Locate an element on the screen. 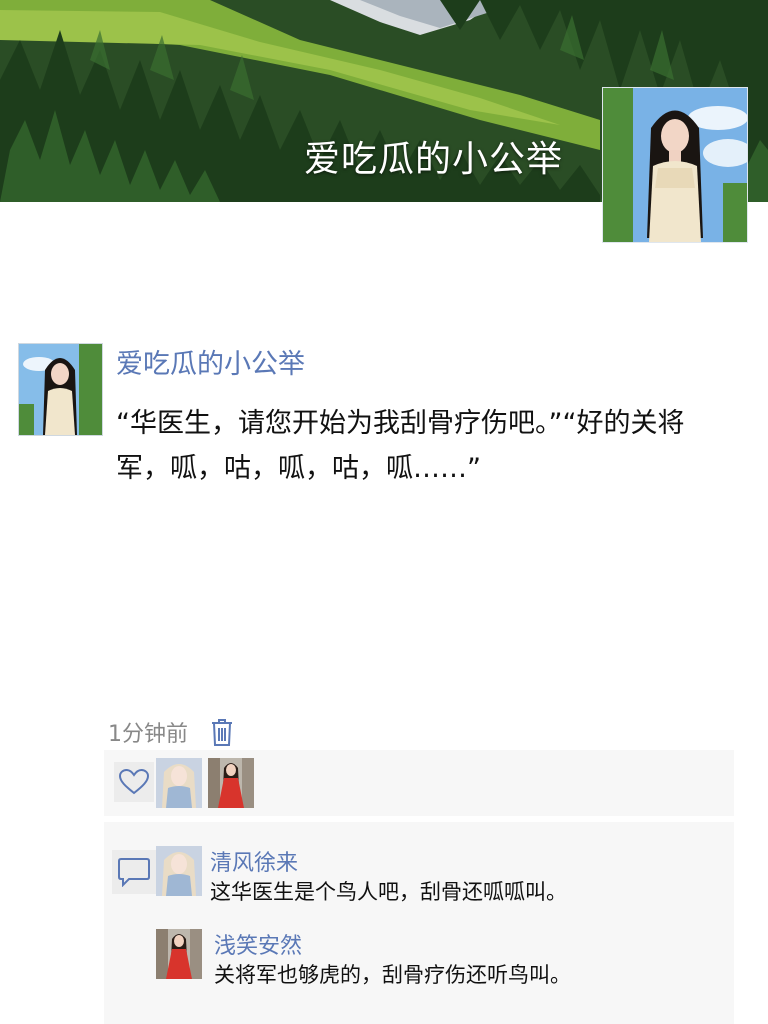 This screenshot has height=1024, width=768. like-button is located at coordinates (134, 782).